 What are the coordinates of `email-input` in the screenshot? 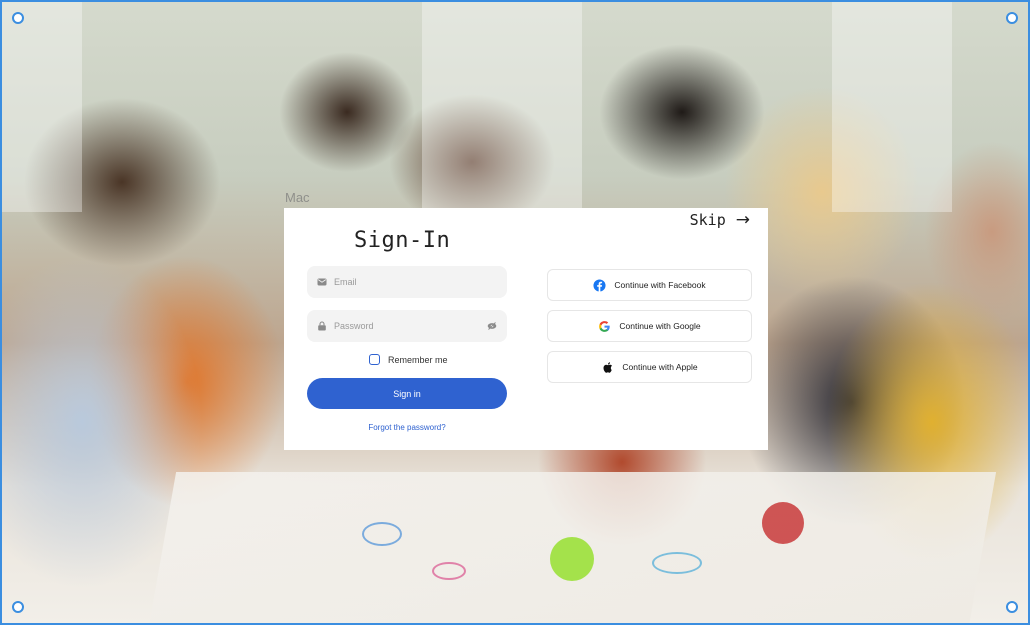 It's located at (415, 282).